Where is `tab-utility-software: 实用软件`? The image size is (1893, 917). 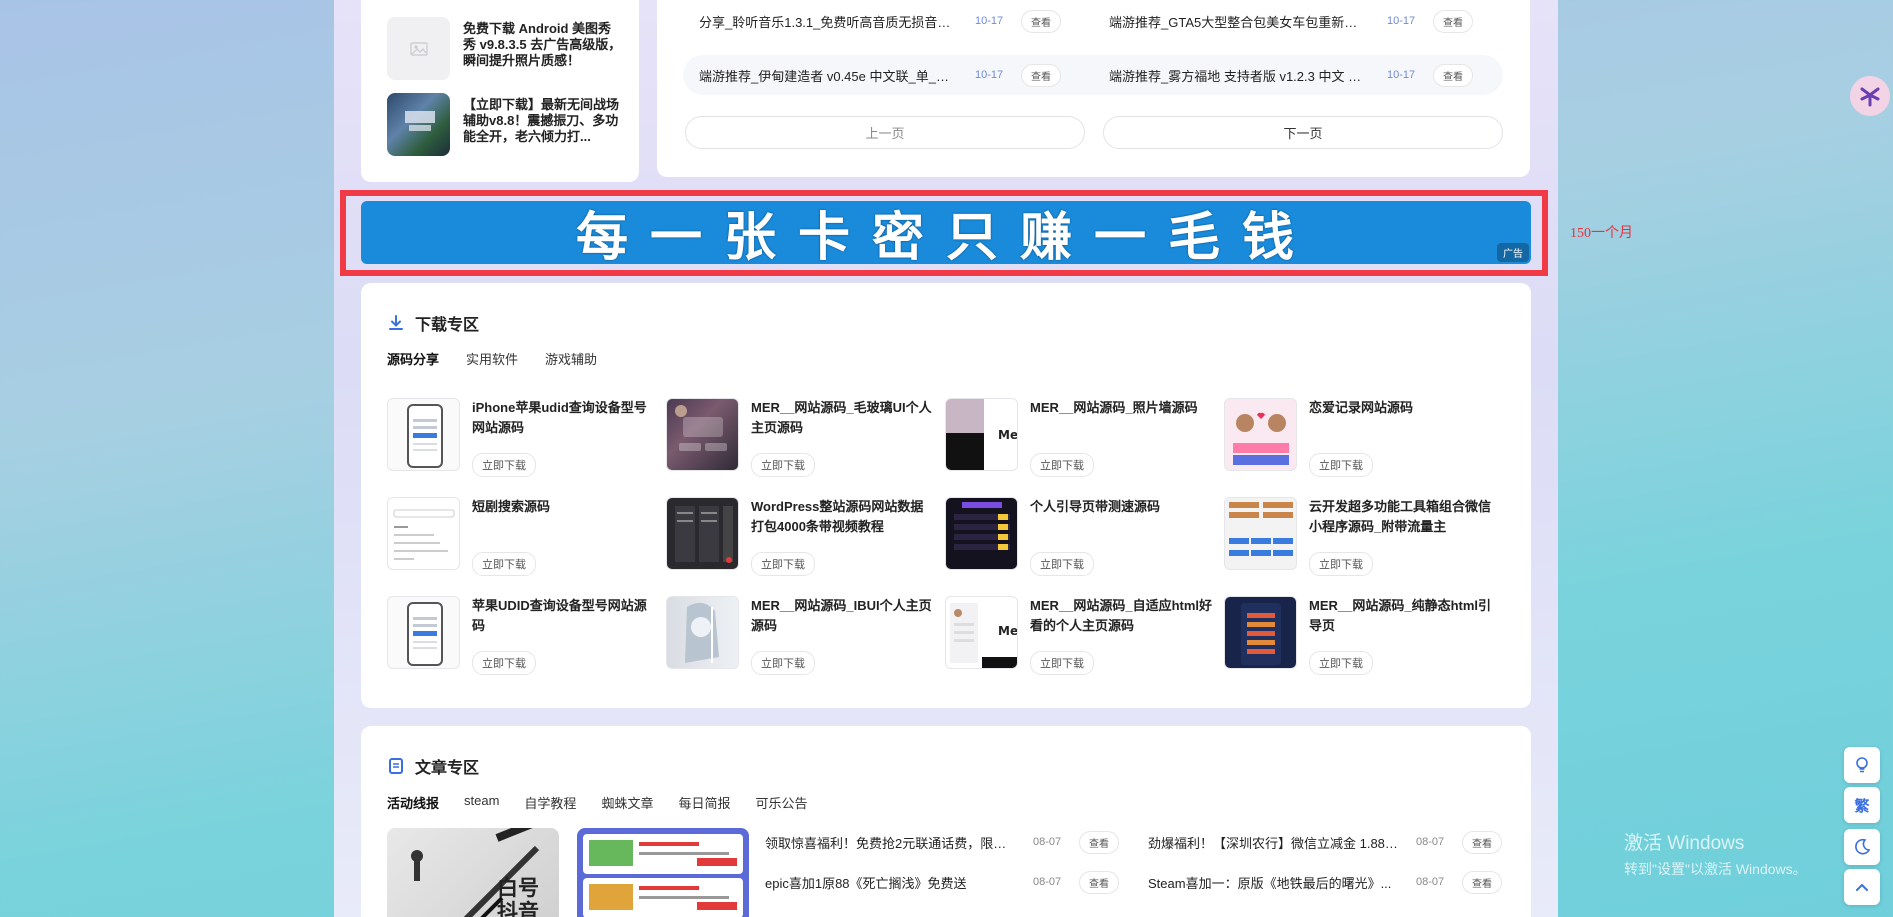 tab-utility-software: 实用软件 is located at coordinates (492, 358).